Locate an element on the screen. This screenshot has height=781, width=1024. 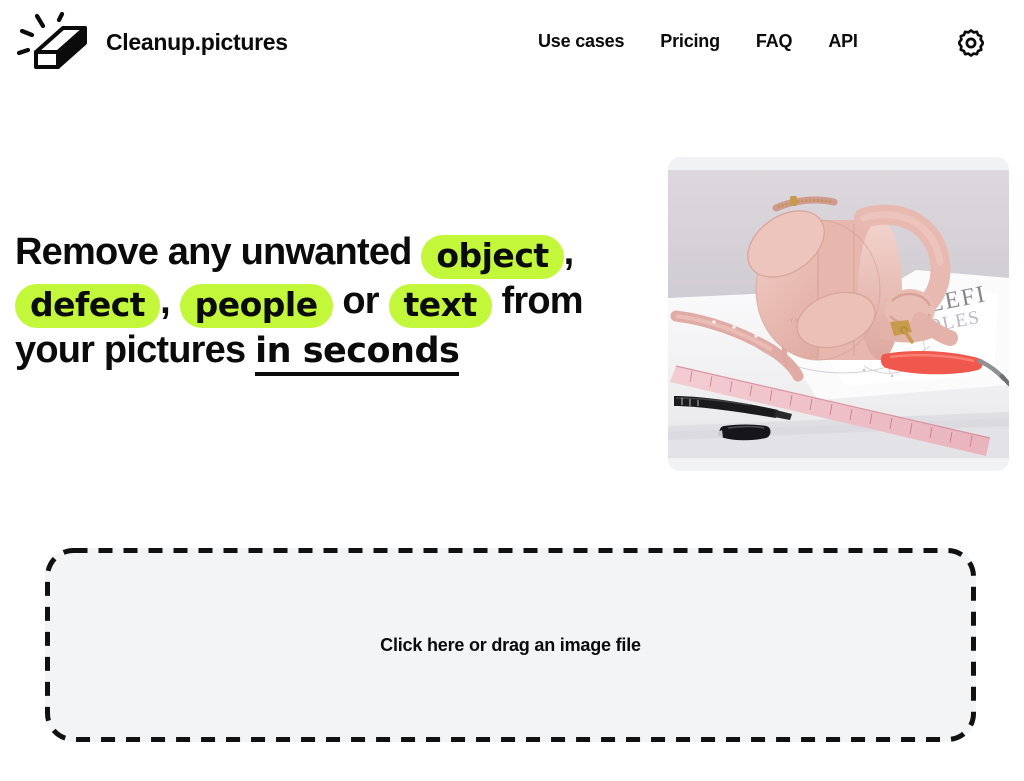
headline-comma-2: , is located at coordinates (170, 301).